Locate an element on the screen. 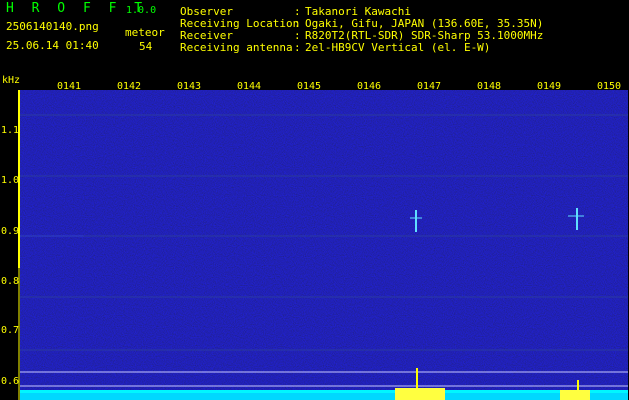 This screenshot has width=629, height=400. meteor-label: meteor is located at coordinates (145, 32).